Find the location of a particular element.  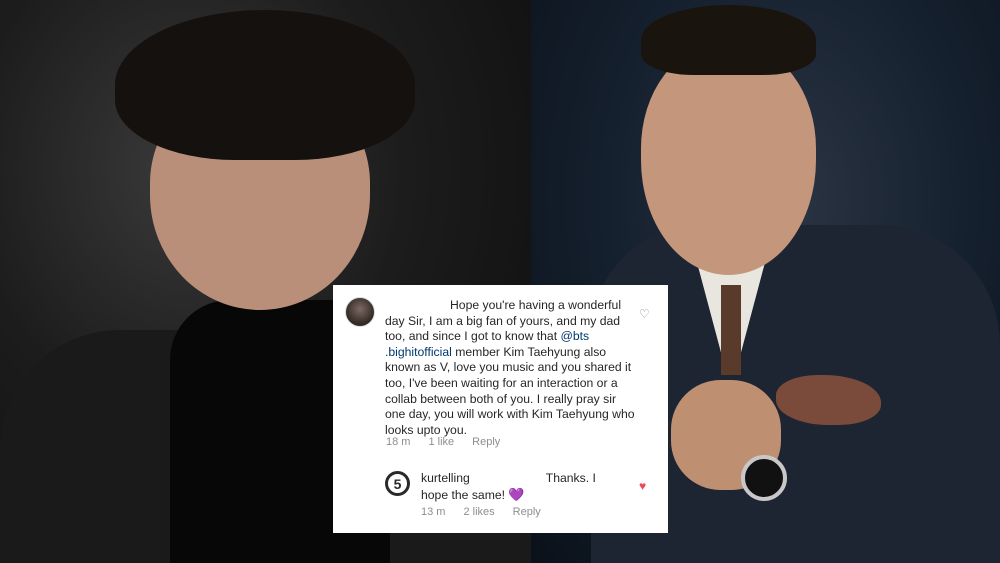

right-figure-face is located at coordinates (728, 160).